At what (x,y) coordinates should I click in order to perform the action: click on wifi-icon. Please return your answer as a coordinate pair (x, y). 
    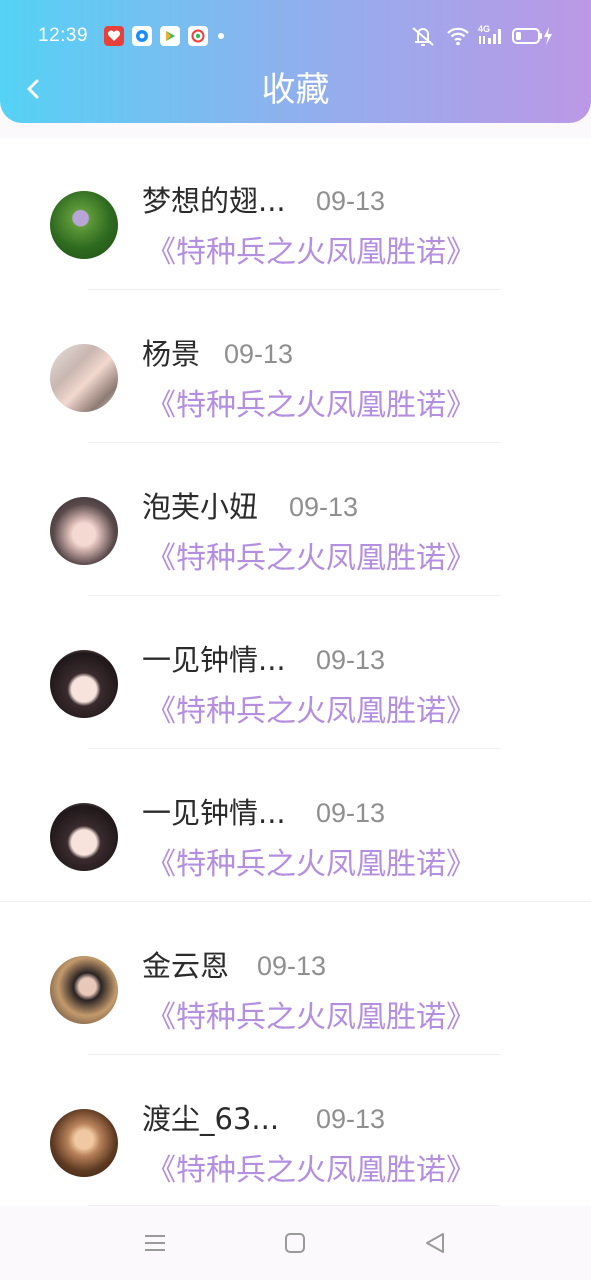
    Looking at the image, I should click on (458, 36).